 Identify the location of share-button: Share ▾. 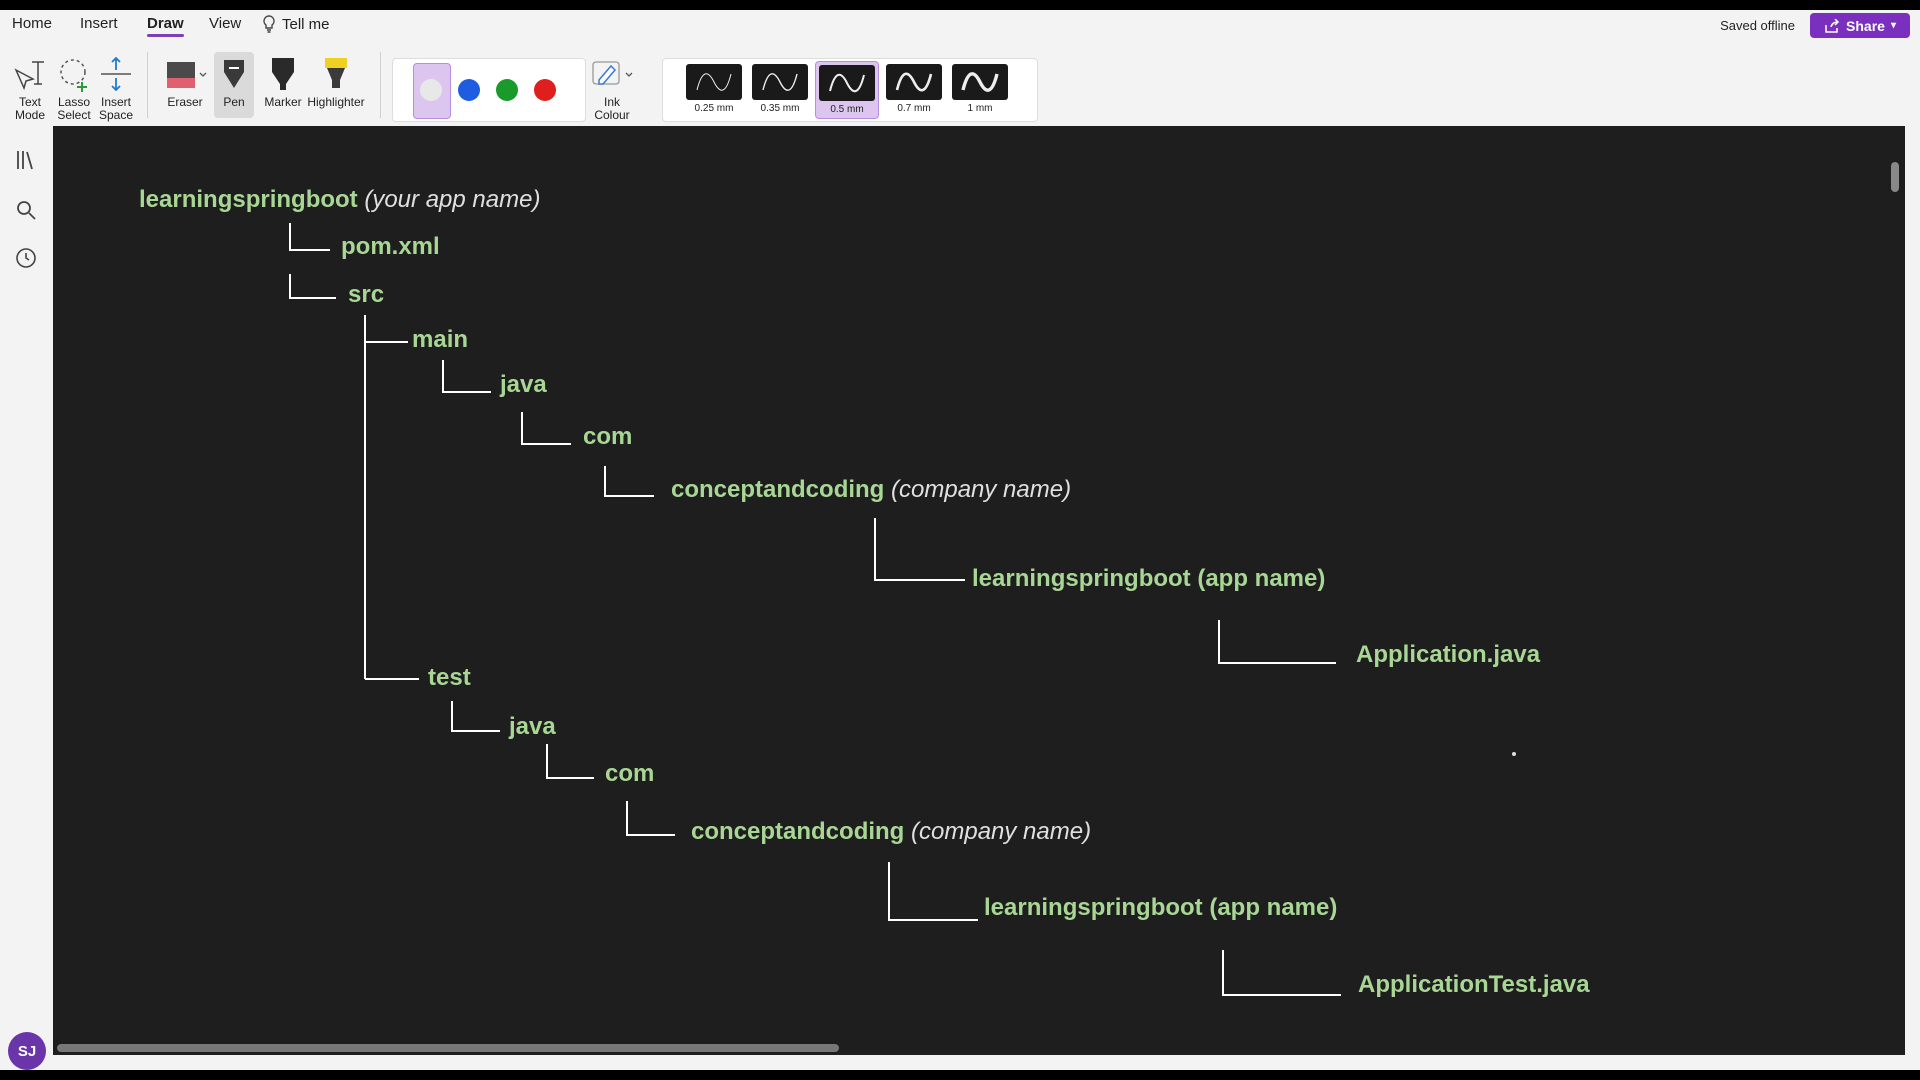
(1860, 25).